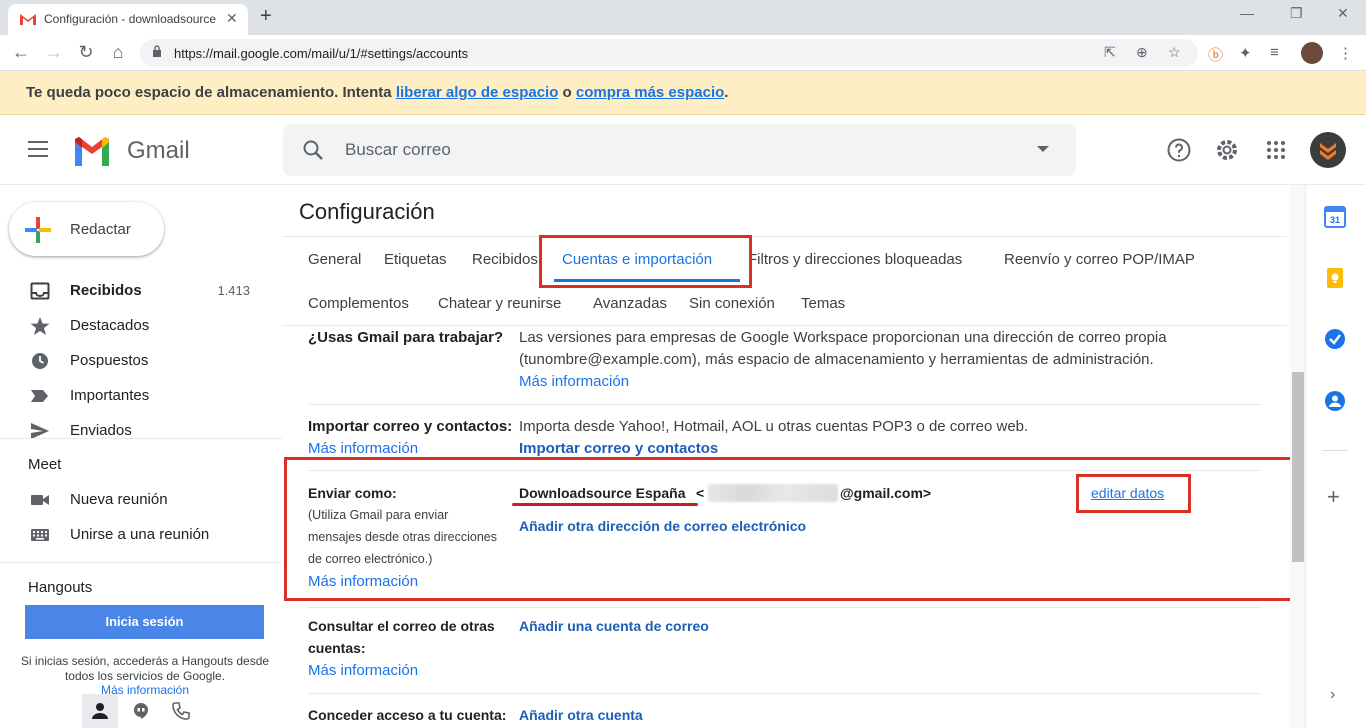  Describe the element at coordinates (1043, 149) in the screenshot. I see `search-options-icon` at that location.